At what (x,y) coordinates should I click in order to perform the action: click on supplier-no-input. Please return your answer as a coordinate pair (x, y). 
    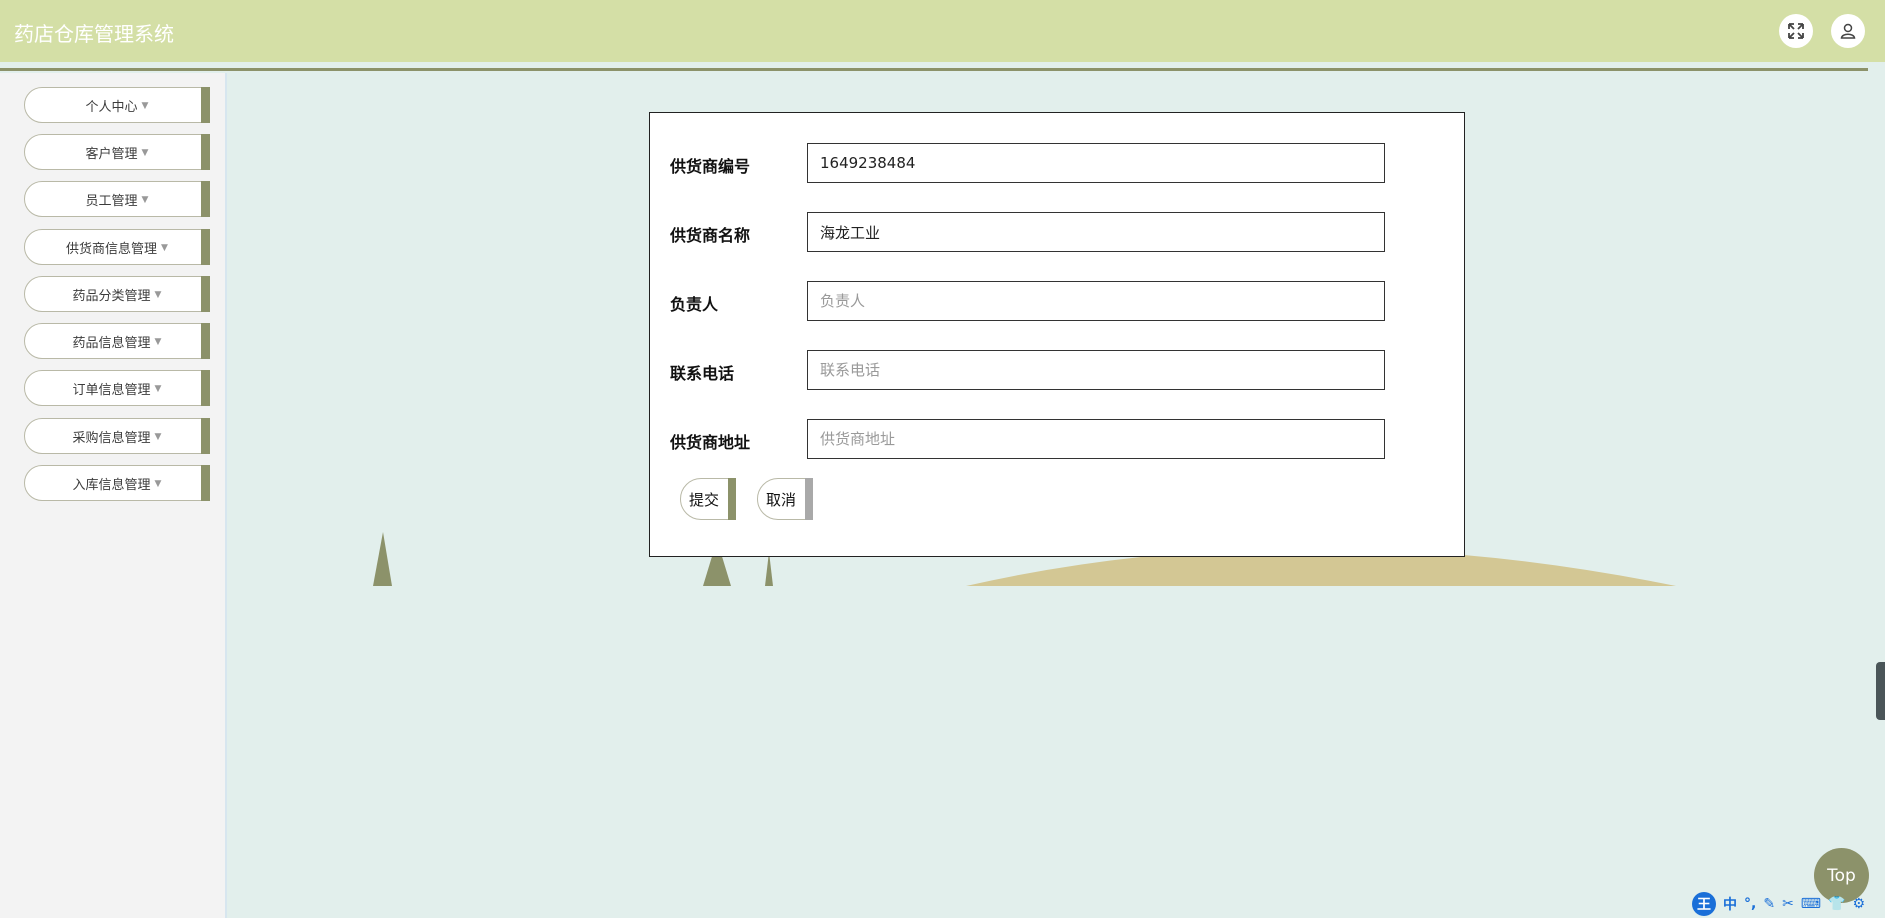
    Looking at the image, I should click on (1096, 163).